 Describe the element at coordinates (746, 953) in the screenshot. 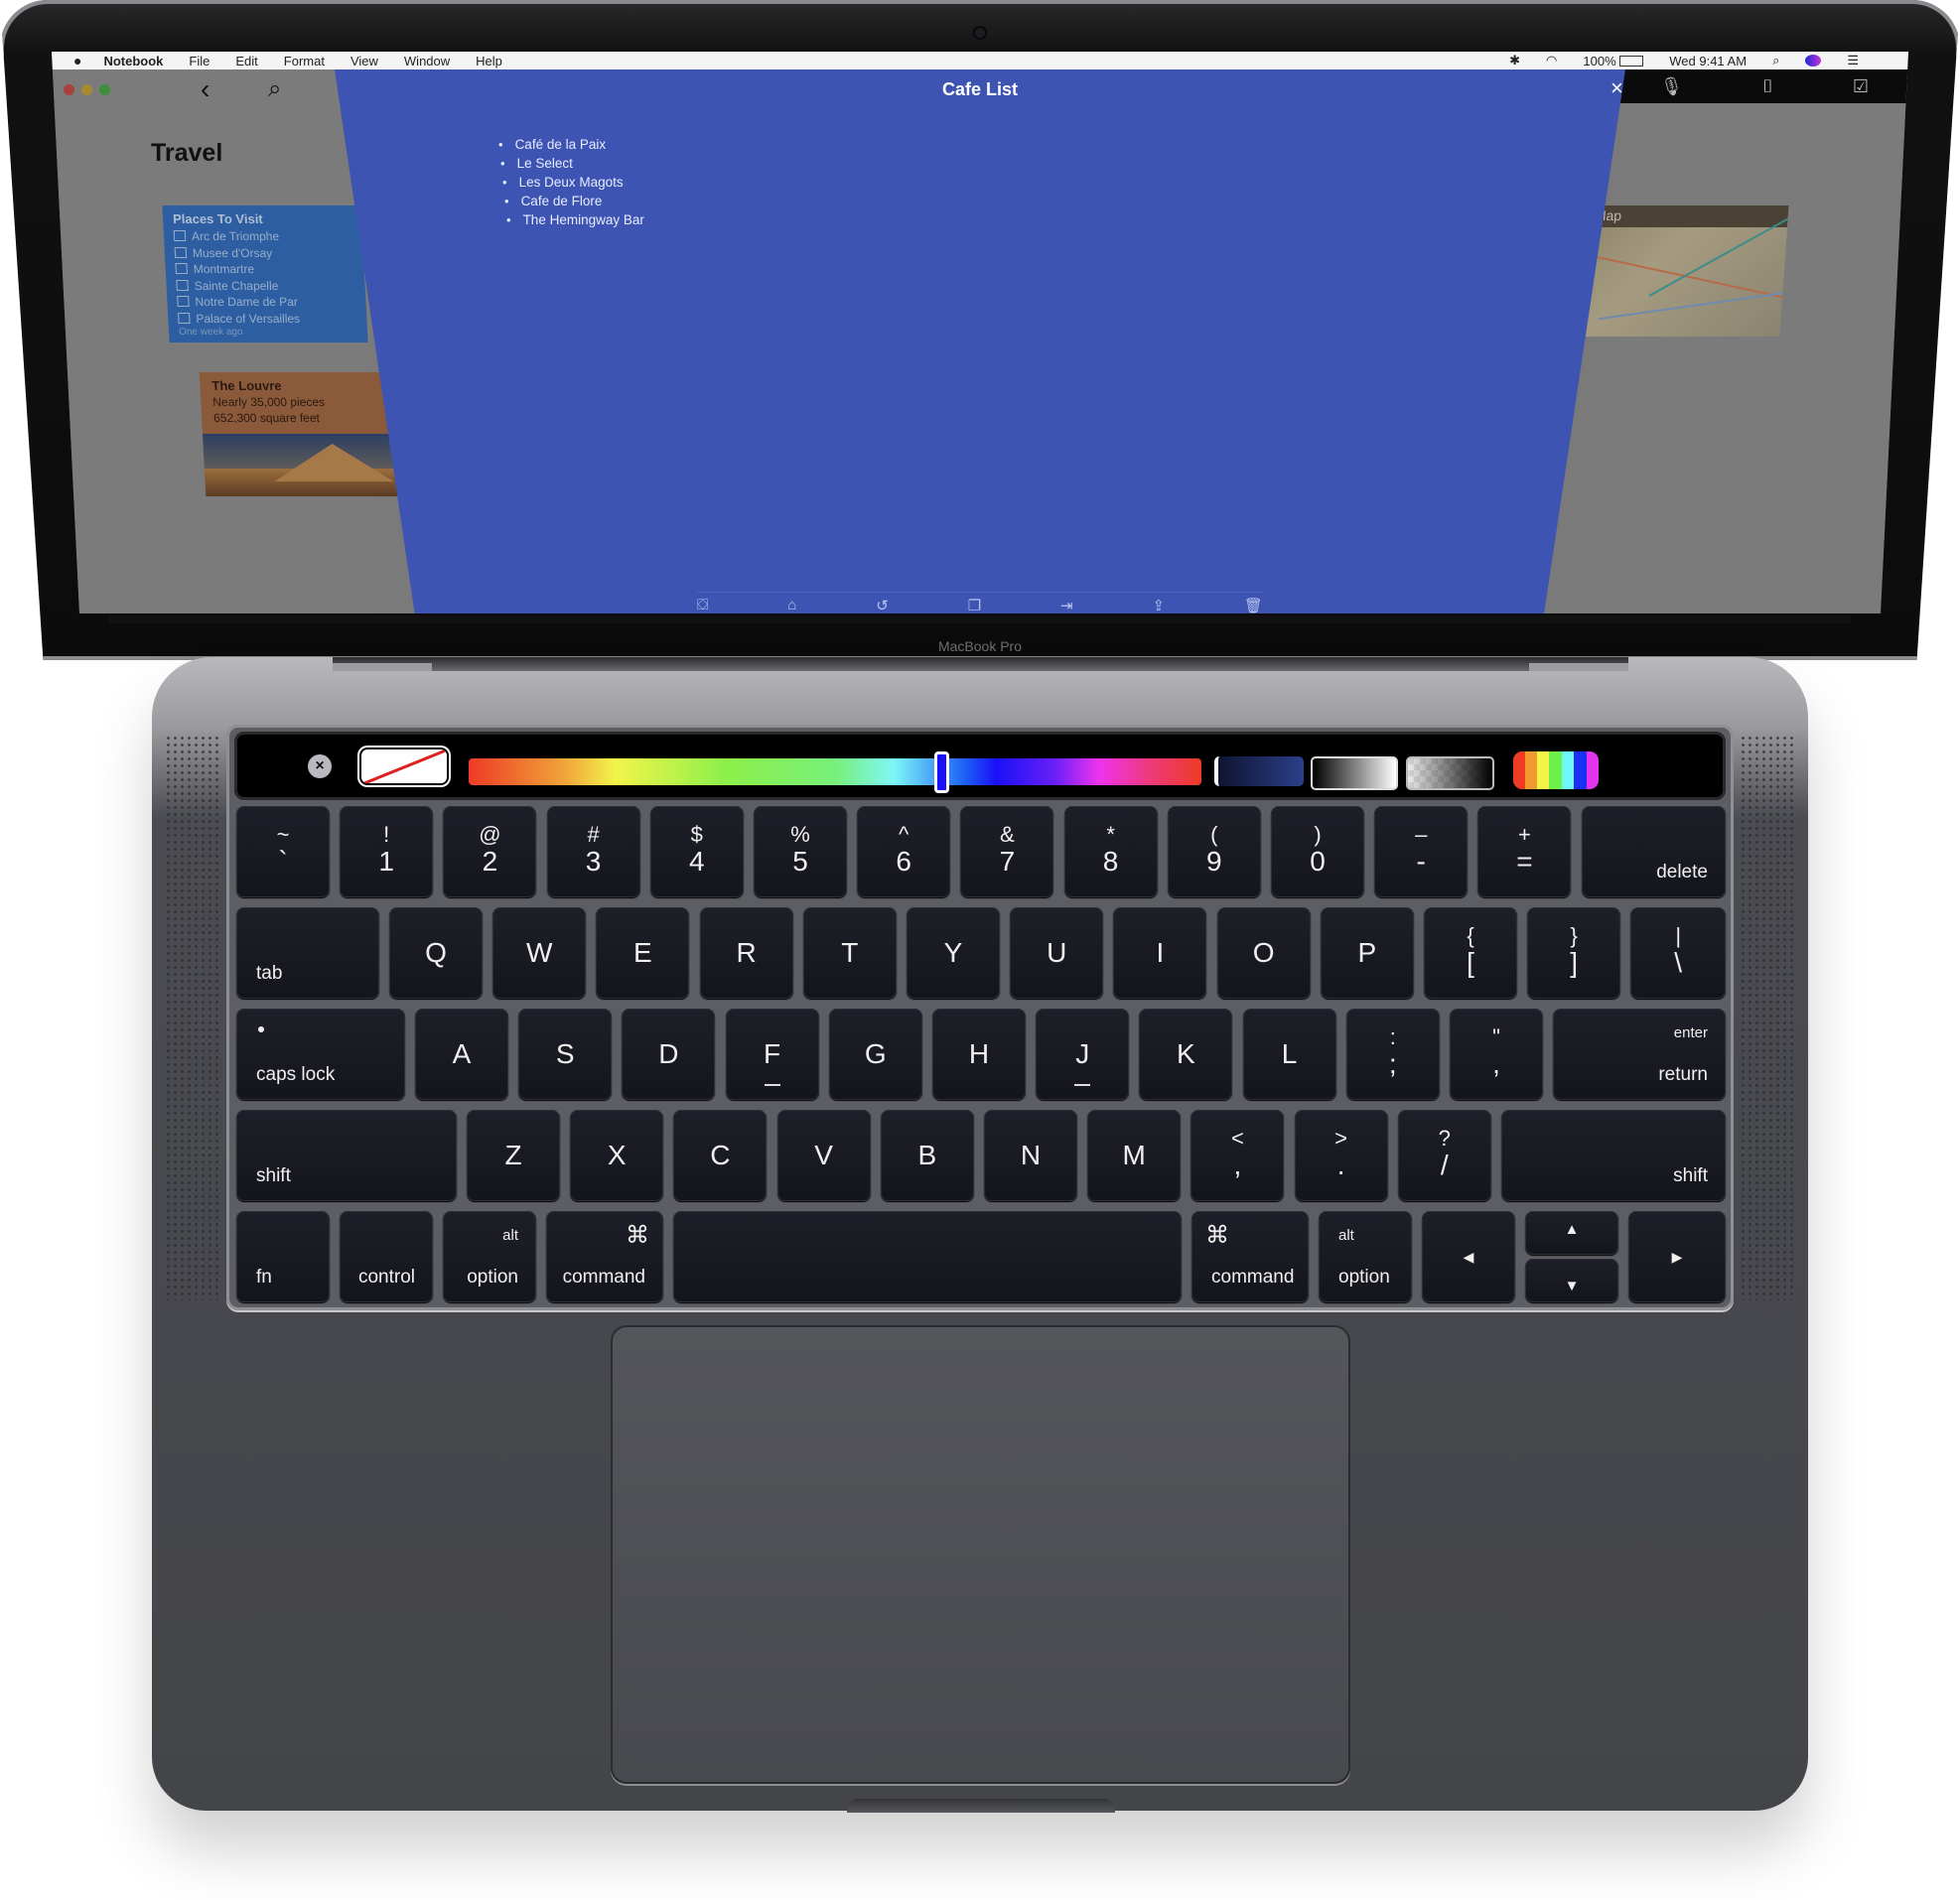

I see `key-R: R` at that location.